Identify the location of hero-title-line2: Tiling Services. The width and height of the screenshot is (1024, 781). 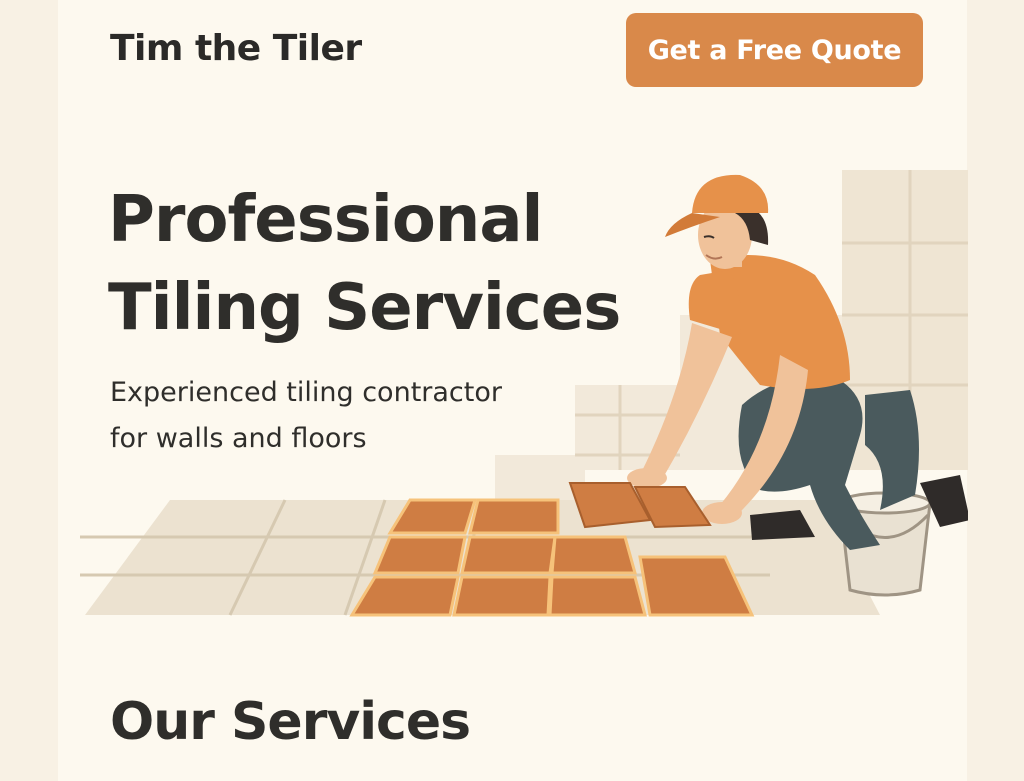
(364, 308).